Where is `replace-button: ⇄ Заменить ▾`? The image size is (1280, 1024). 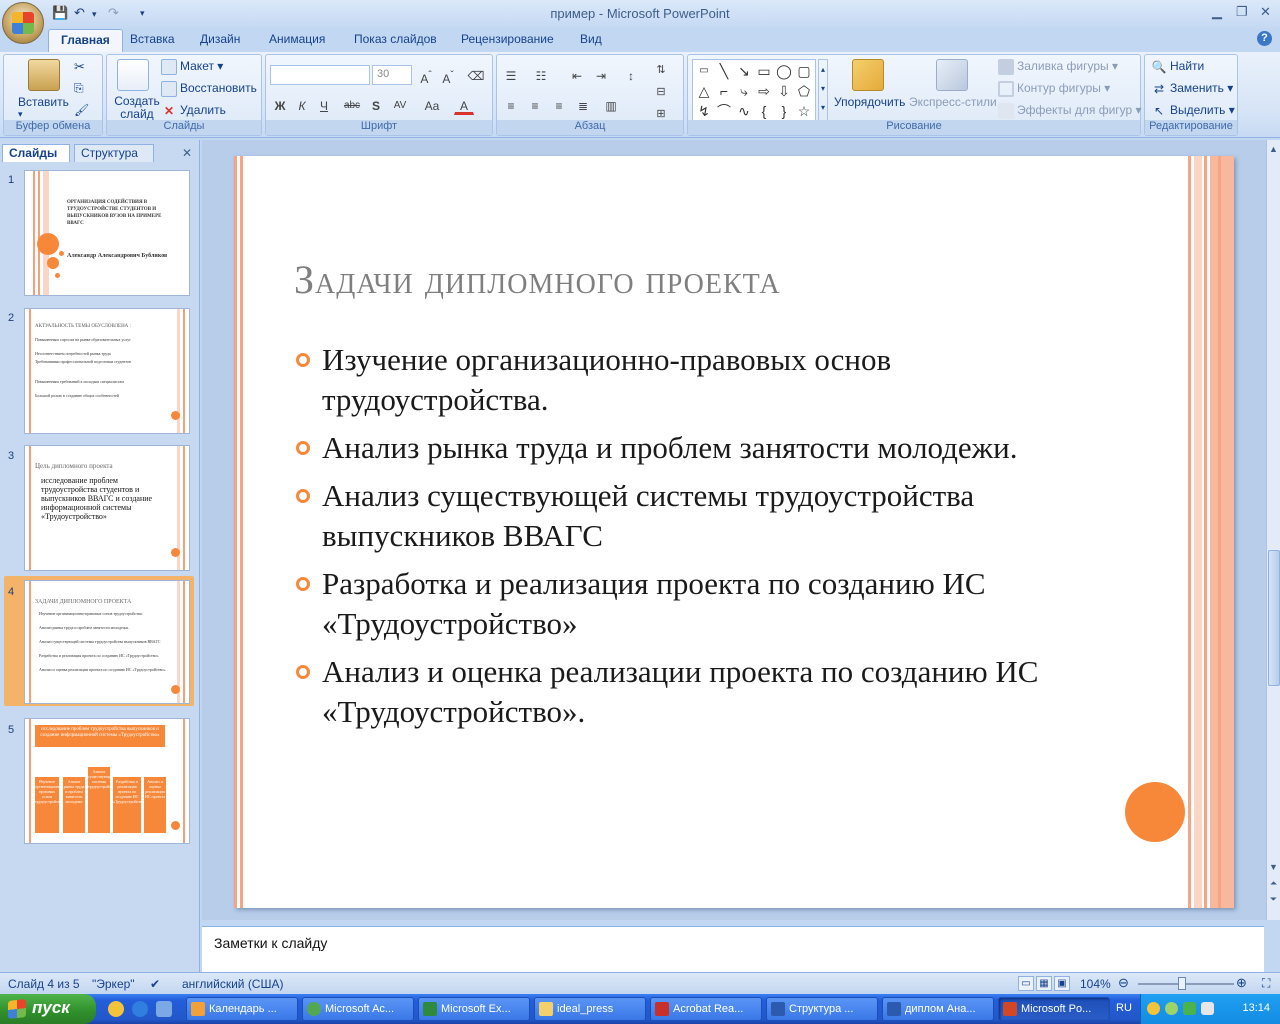
replace-button: ⇄ Заменить ▾ is located at coordinates (1192, 89).